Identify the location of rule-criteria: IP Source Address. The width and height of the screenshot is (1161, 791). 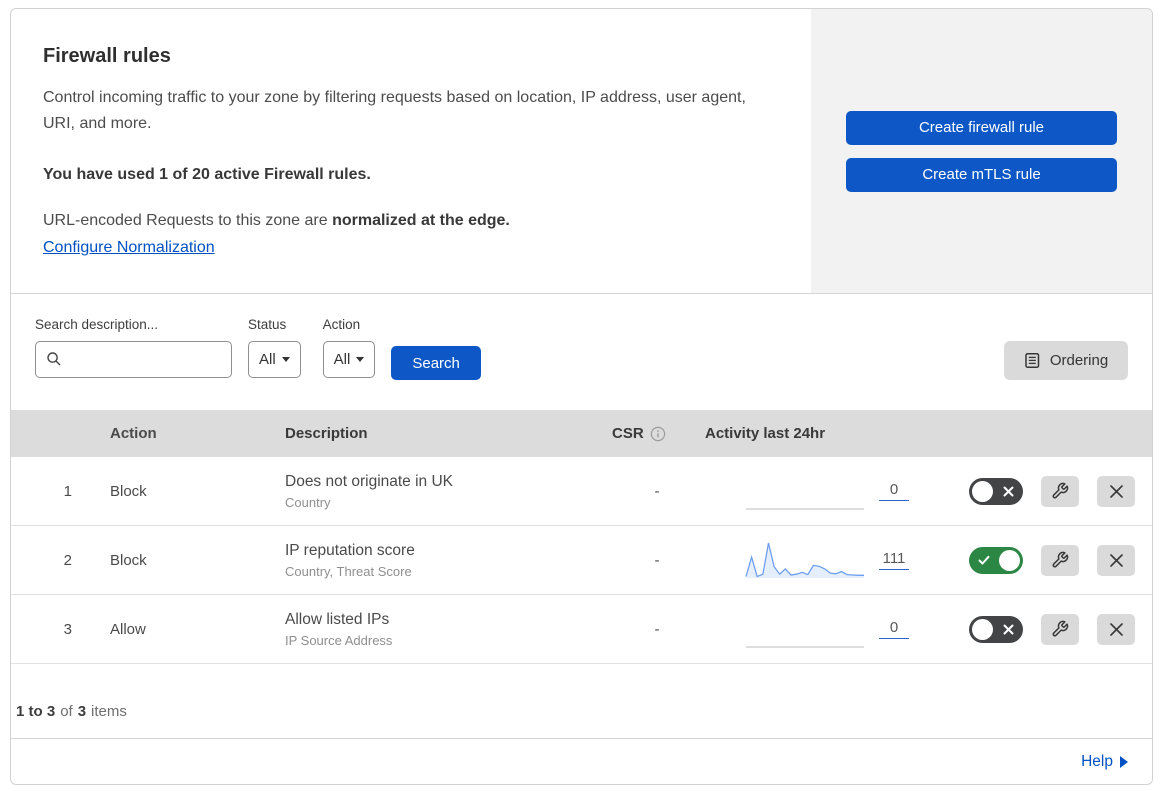
(339, 640).